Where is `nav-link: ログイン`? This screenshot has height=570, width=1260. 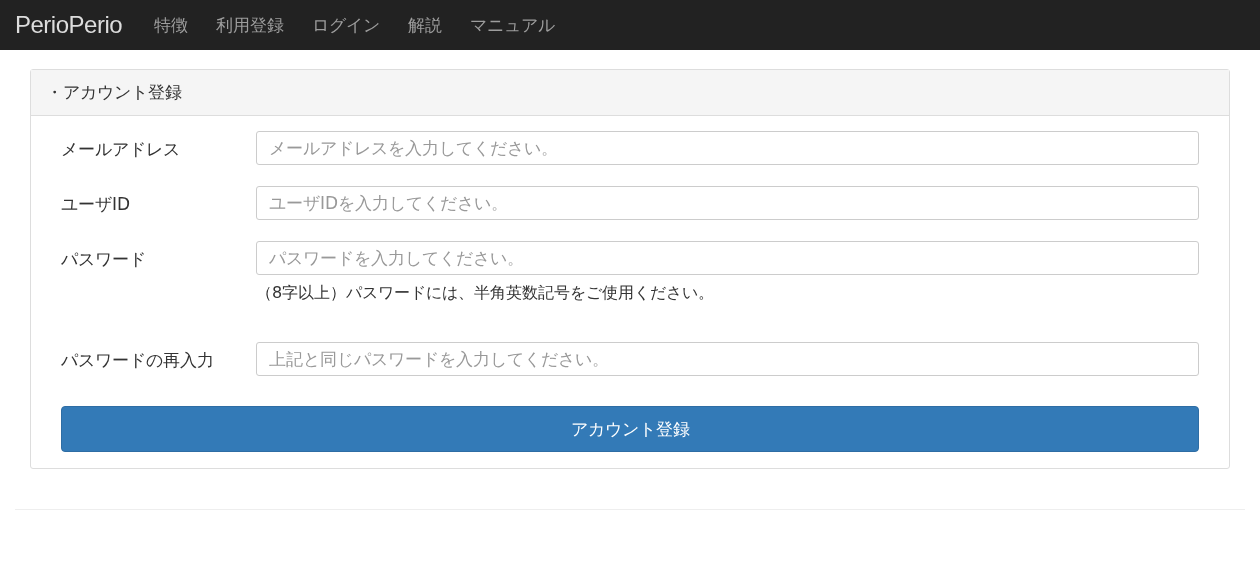
nav-link: ログイン is located at coordinates (346, 25).